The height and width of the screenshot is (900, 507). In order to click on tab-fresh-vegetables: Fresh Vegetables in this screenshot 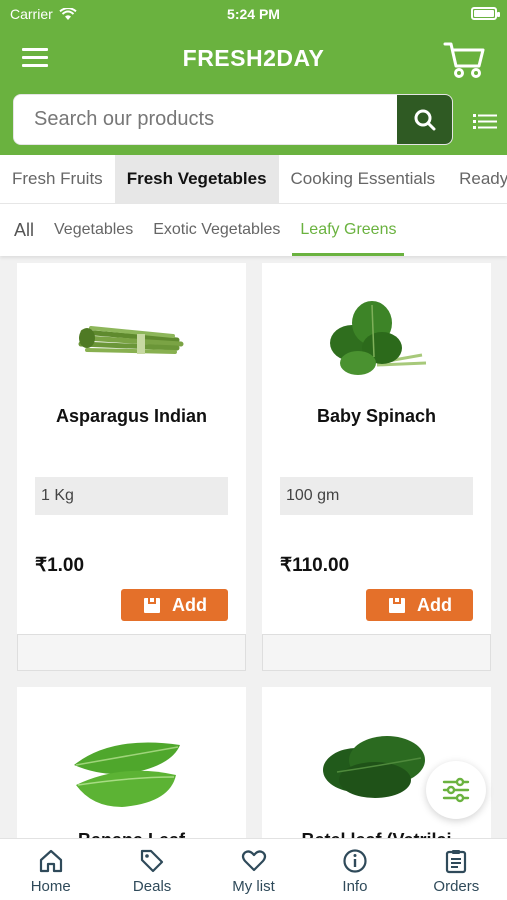, I will do `click(196, 179)`.